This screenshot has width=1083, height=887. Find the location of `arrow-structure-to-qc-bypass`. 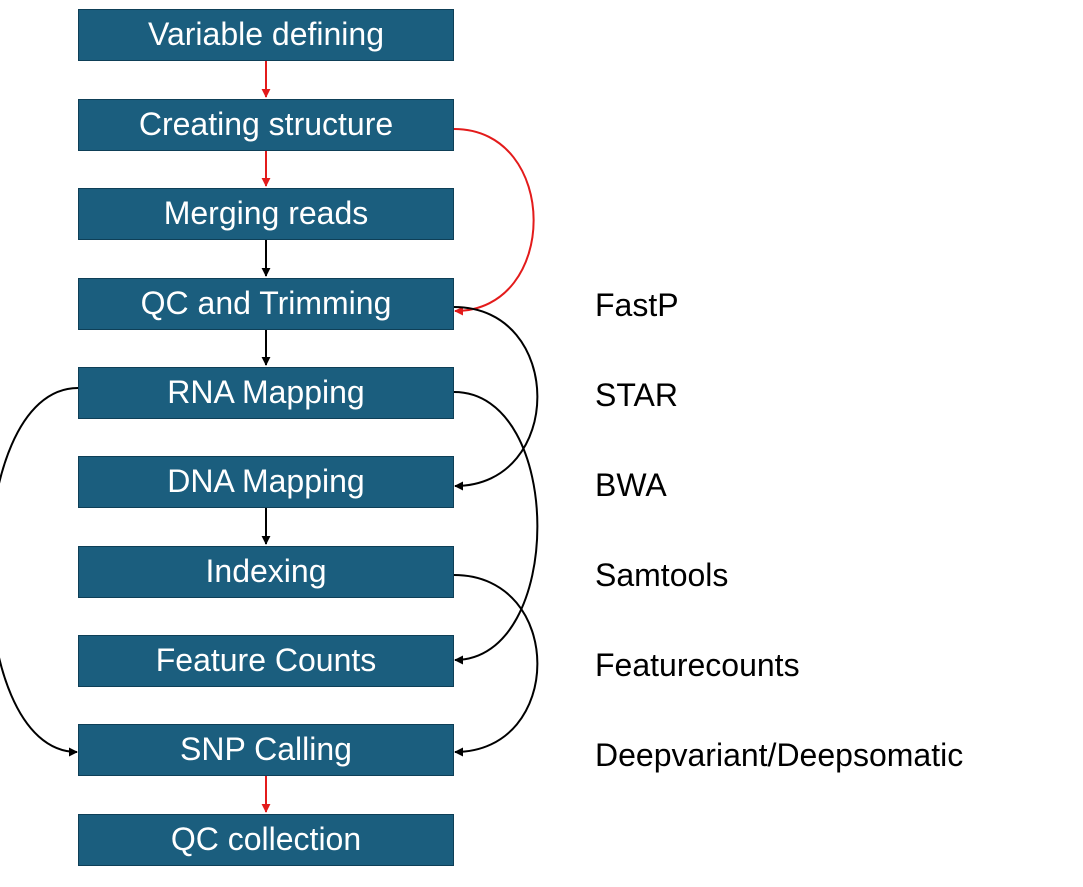

arrow-structure-to-qc-bypass is located at coordinates (494, 222).